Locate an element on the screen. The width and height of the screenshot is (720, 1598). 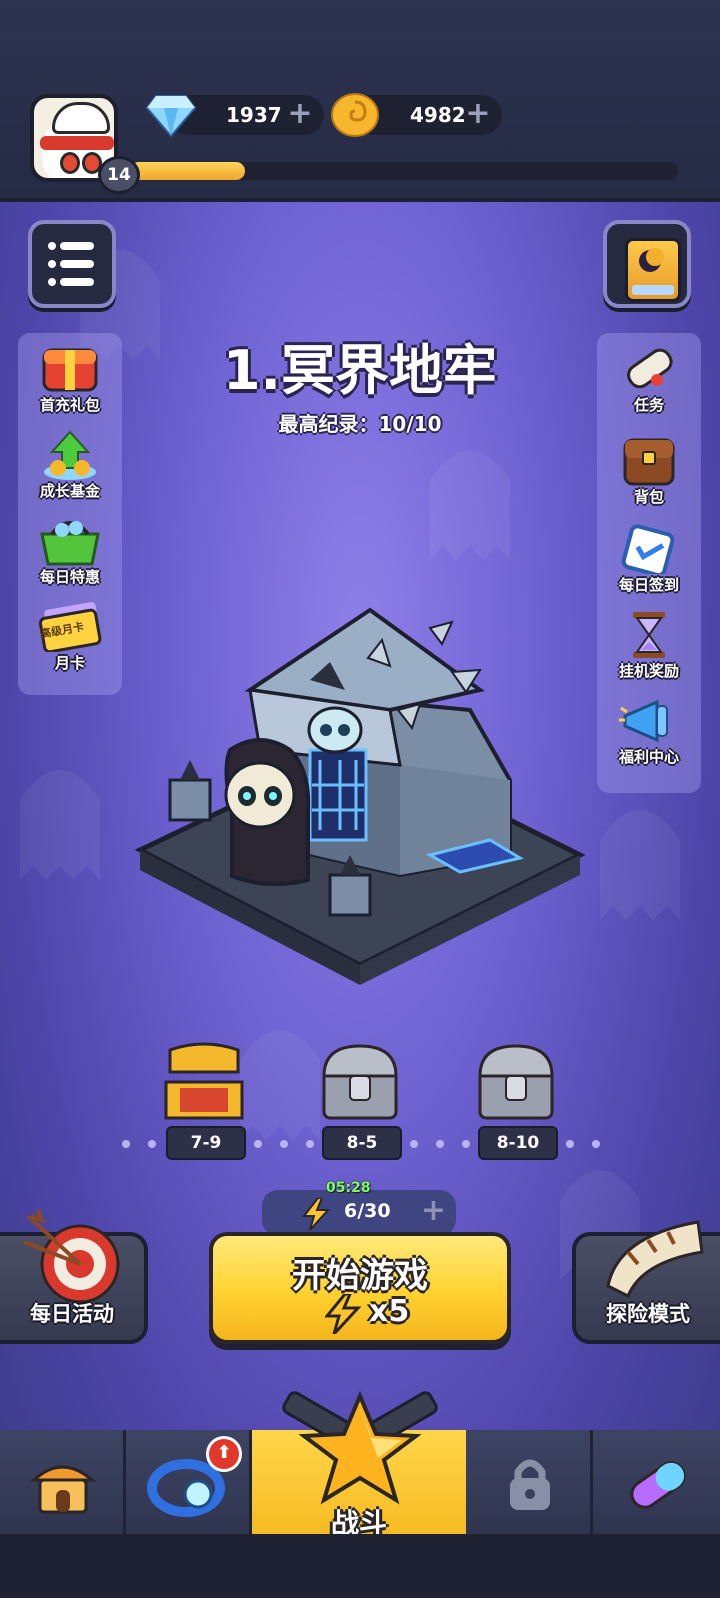
nav-tab-potion is located at coordinates (656, 1482).